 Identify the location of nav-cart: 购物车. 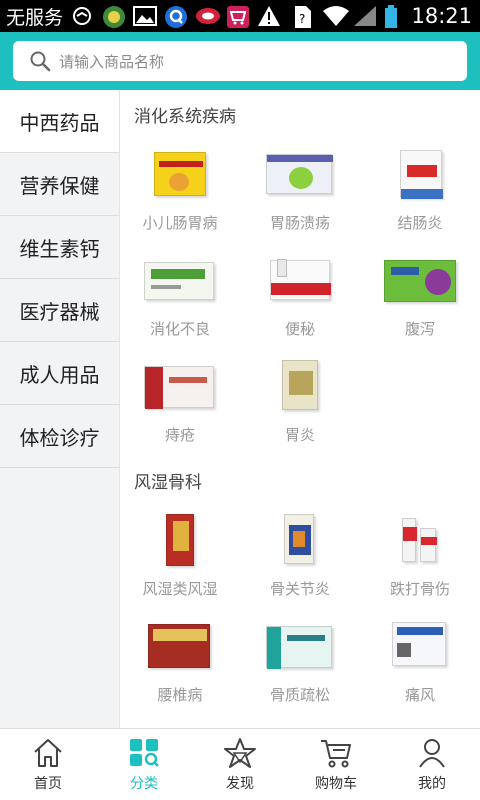
(336, 764).